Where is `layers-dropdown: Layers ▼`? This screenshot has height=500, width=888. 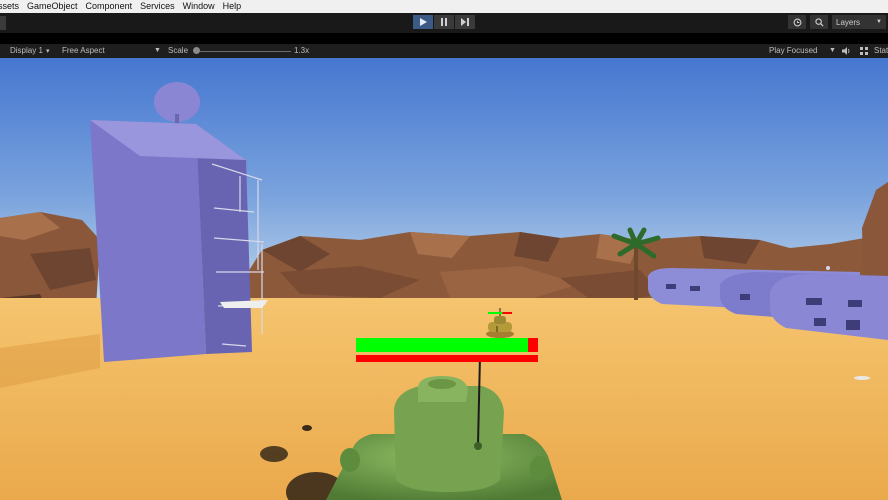 layers-dropdown: Layers ▼ is located at coordinates (859, 22).